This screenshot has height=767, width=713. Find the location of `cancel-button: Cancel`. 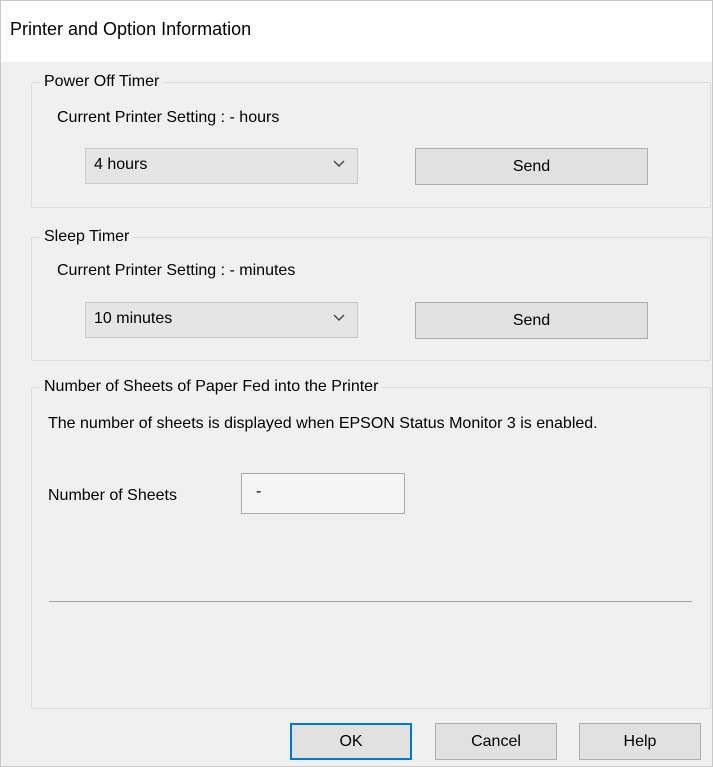

cancel-button: Cancel is located at coordinates (496, 741).